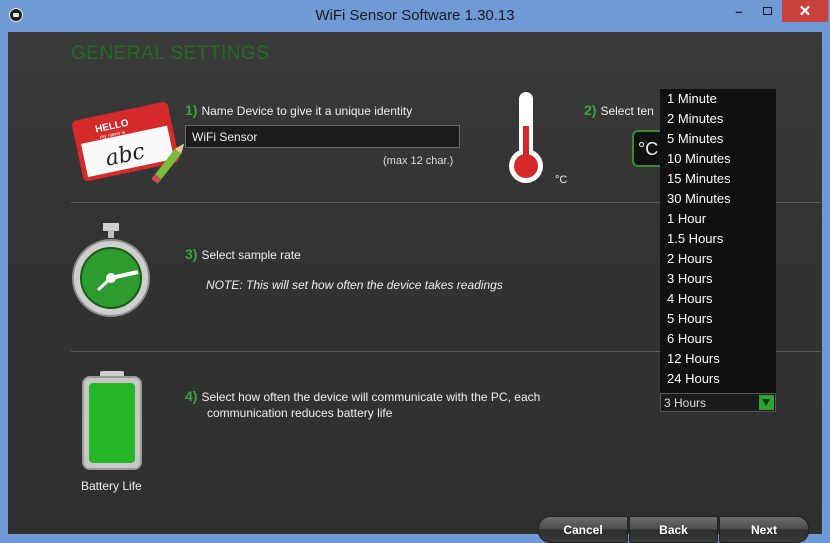 This screenshot has height=543, width=830. Describe the element at coordinates (718, 199) in the screenshot. I see `dropdown-option: 30 Minutes` at that location.